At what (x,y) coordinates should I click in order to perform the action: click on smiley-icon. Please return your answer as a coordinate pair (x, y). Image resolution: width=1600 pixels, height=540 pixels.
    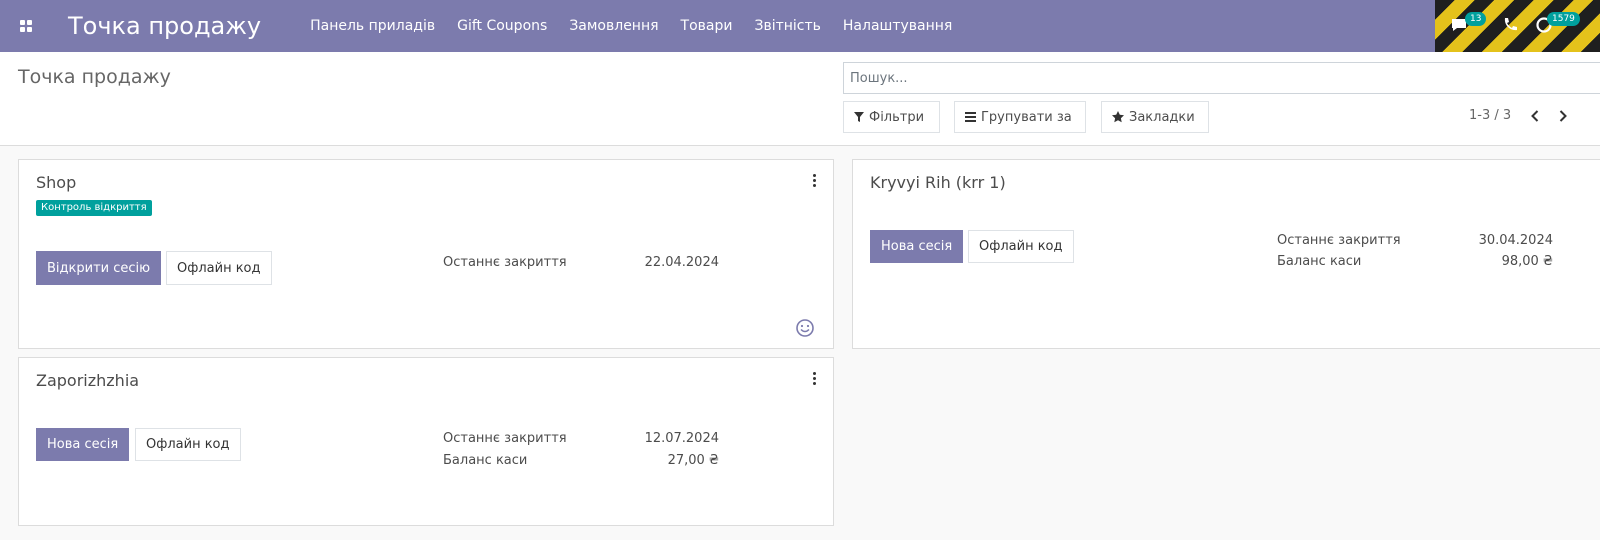
    Looking at the image, I should click on (805, 328).